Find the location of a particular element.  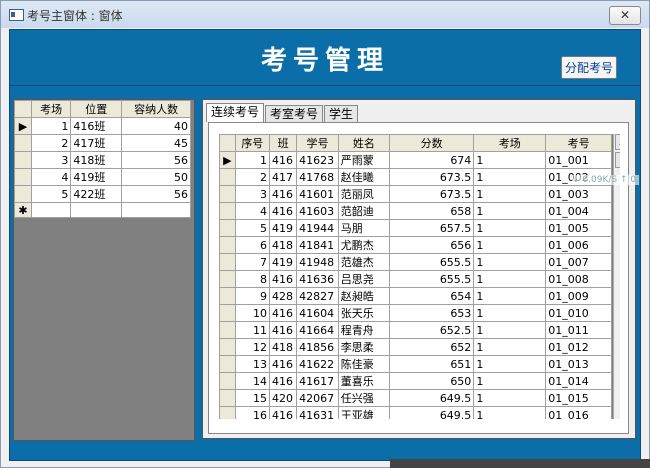

column-header: 位置 is located at coordinates (96, 109).